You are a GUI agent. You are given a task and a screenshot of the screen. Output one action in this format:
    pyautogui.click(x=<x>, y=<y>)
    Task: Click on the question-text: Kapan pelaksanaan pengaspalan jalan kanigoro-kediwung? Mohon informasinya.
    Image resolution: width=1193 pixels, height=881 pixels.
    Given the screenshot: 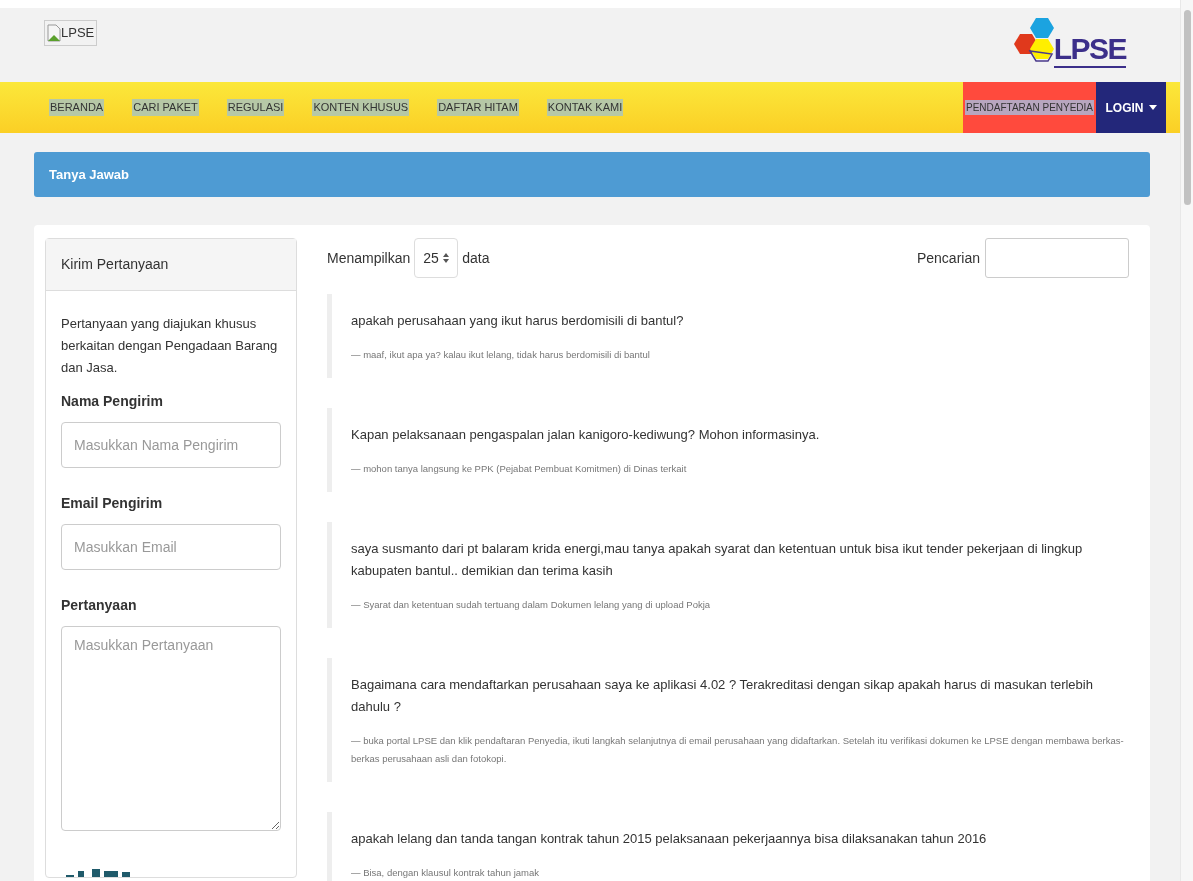 What is the action you would take?
    pyautogui.click(x=586, y=435)
    